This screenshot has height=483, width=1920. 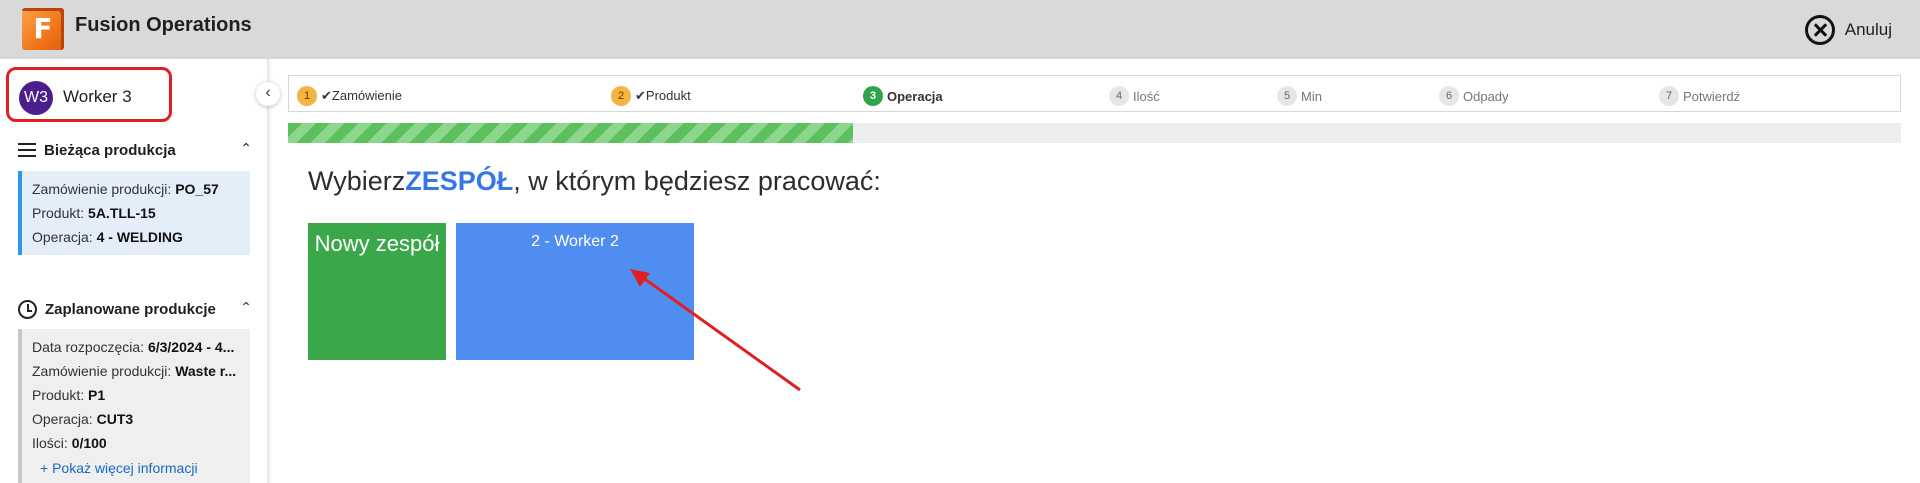 I want to click on heading-suffix: , w którym będziesz pracować:, so click(x=697, y=181).